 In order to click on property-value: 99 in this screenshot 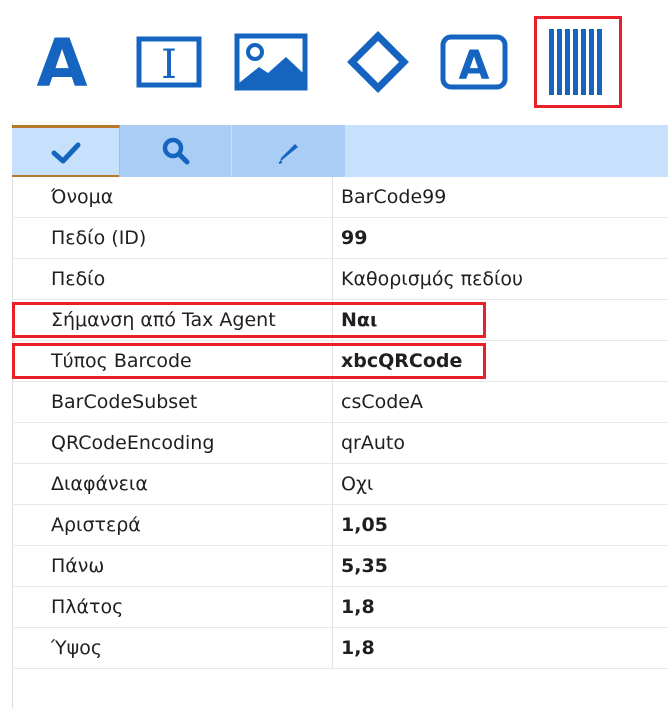, I will do `click(354, 238)`.